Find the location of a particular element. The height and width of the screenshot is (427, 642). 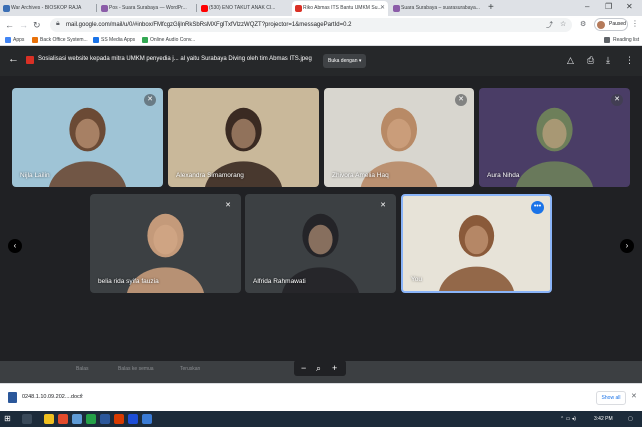

bookmark-label: SS Media Apps is located at coordinates (118, 40).